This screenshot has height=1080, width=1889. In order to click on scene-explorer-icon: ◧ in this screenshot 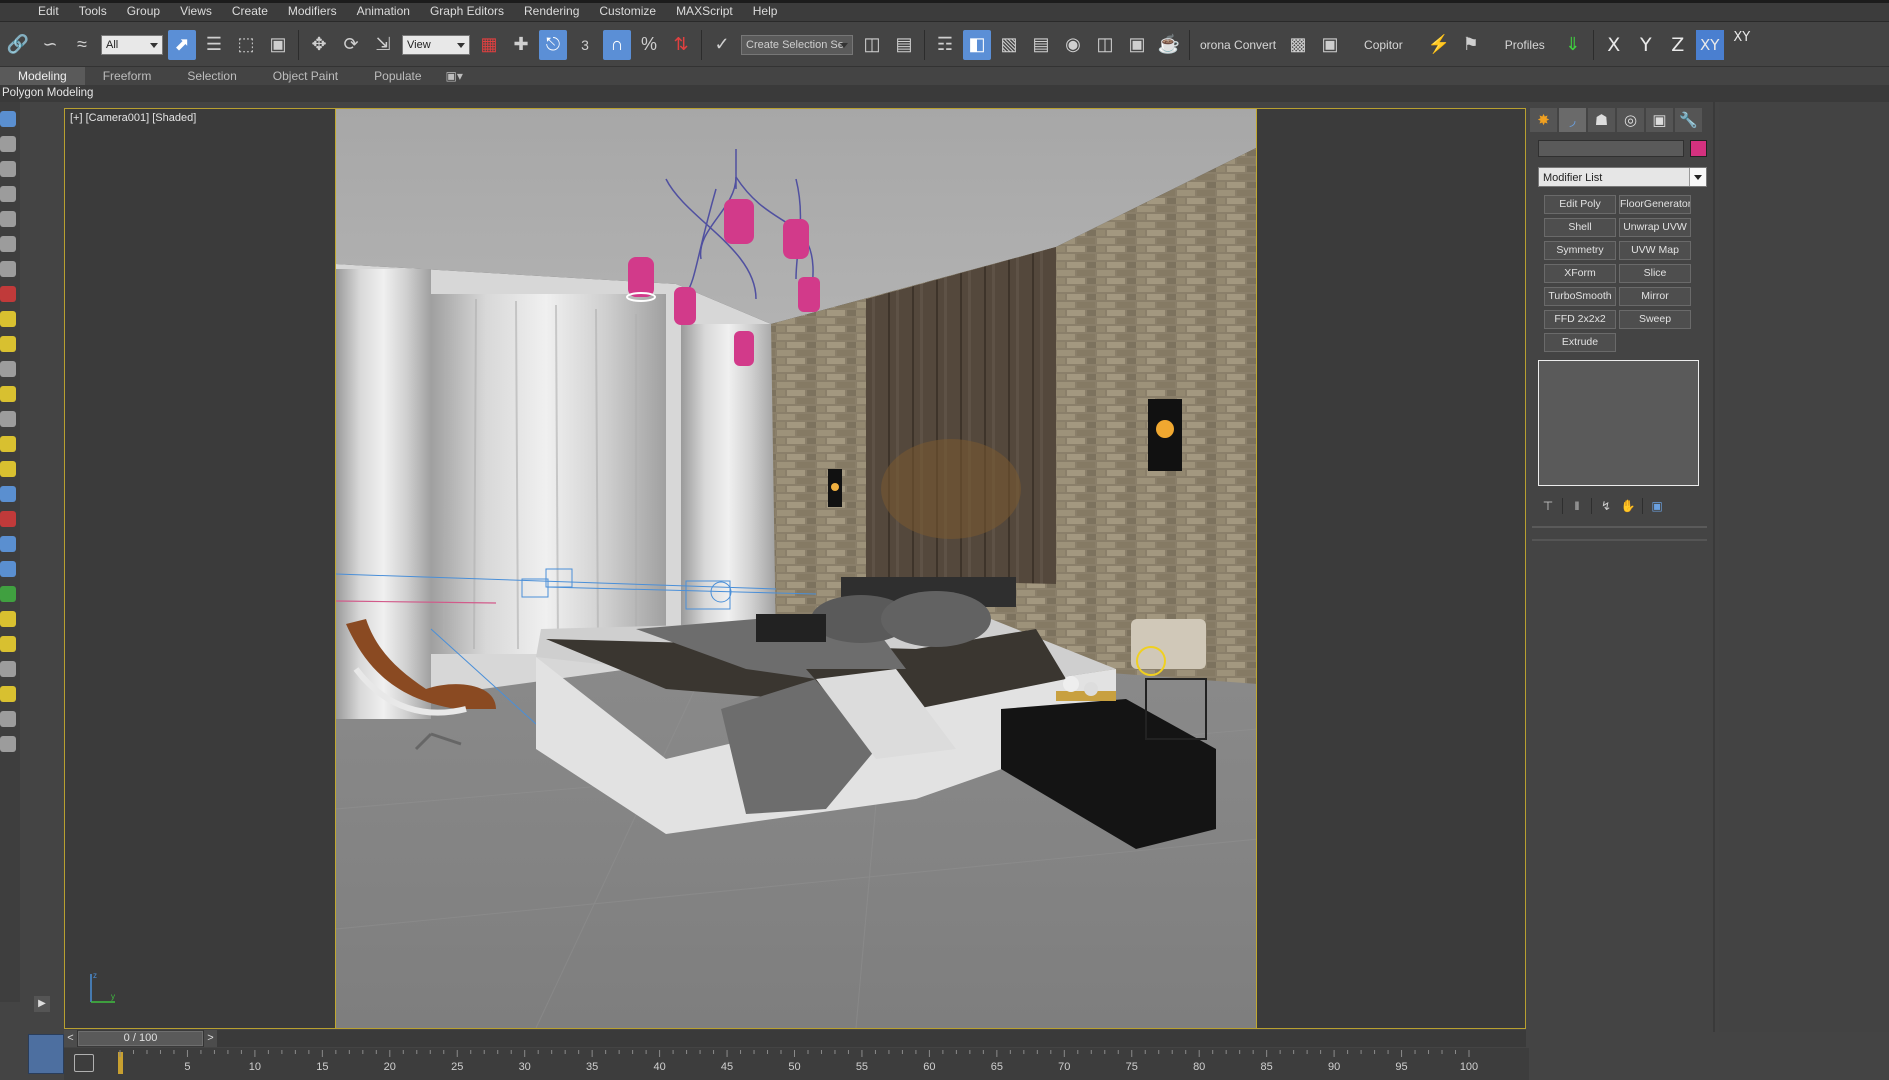, I will do `click(977, 44)`.